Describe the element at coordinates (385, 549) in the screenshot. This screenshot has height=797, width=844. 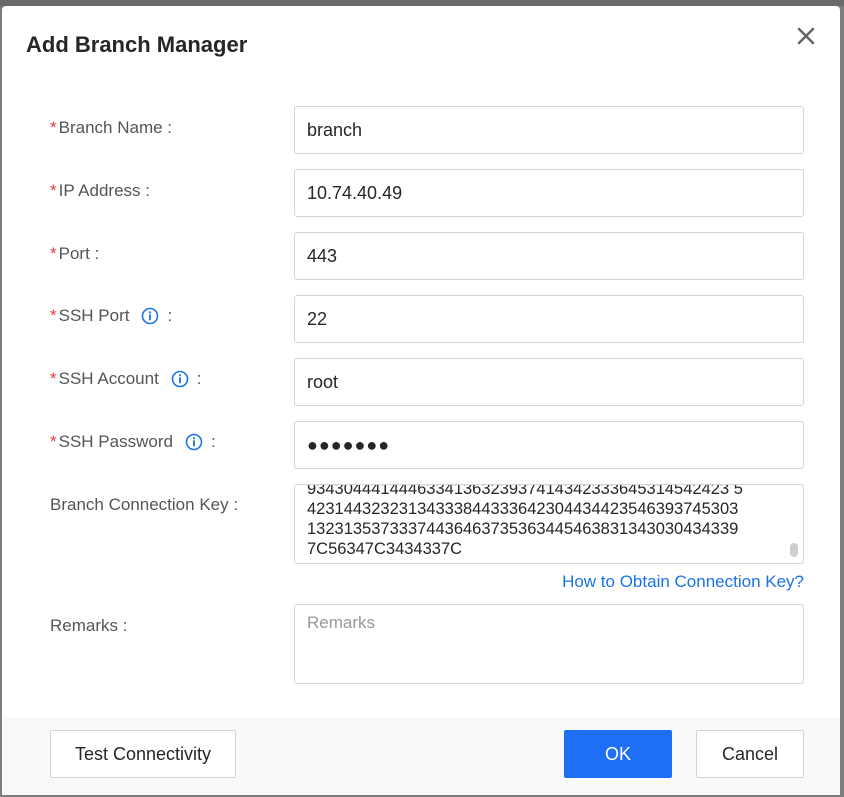
I see `connection-key-line: 7C56347C3434337C` at that location.